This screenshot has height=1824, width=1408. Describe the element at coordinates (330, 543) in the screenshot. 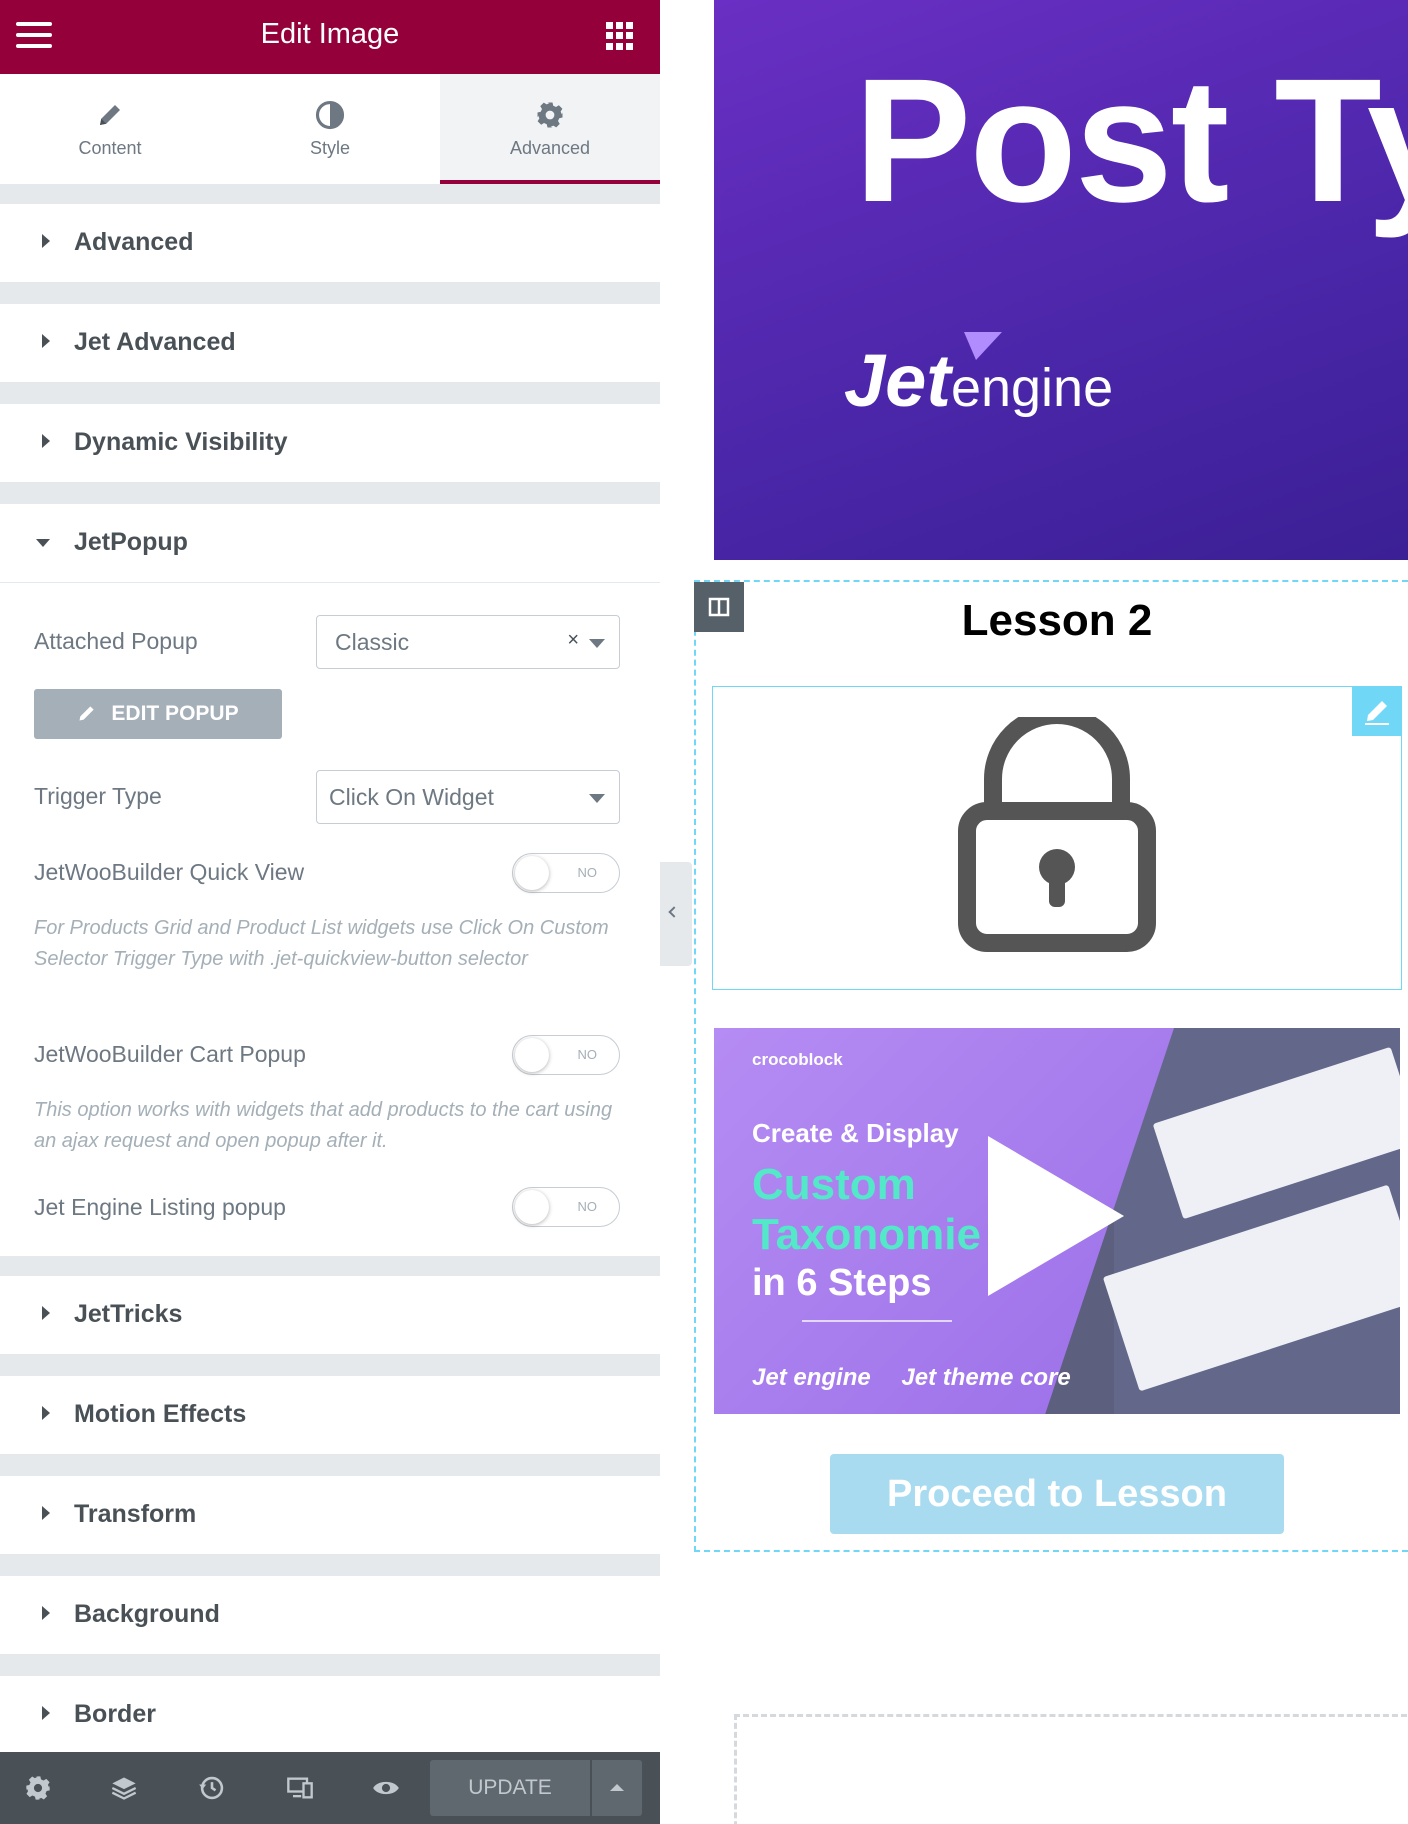

I see `section-jetpopup: JetPopup` at that location.